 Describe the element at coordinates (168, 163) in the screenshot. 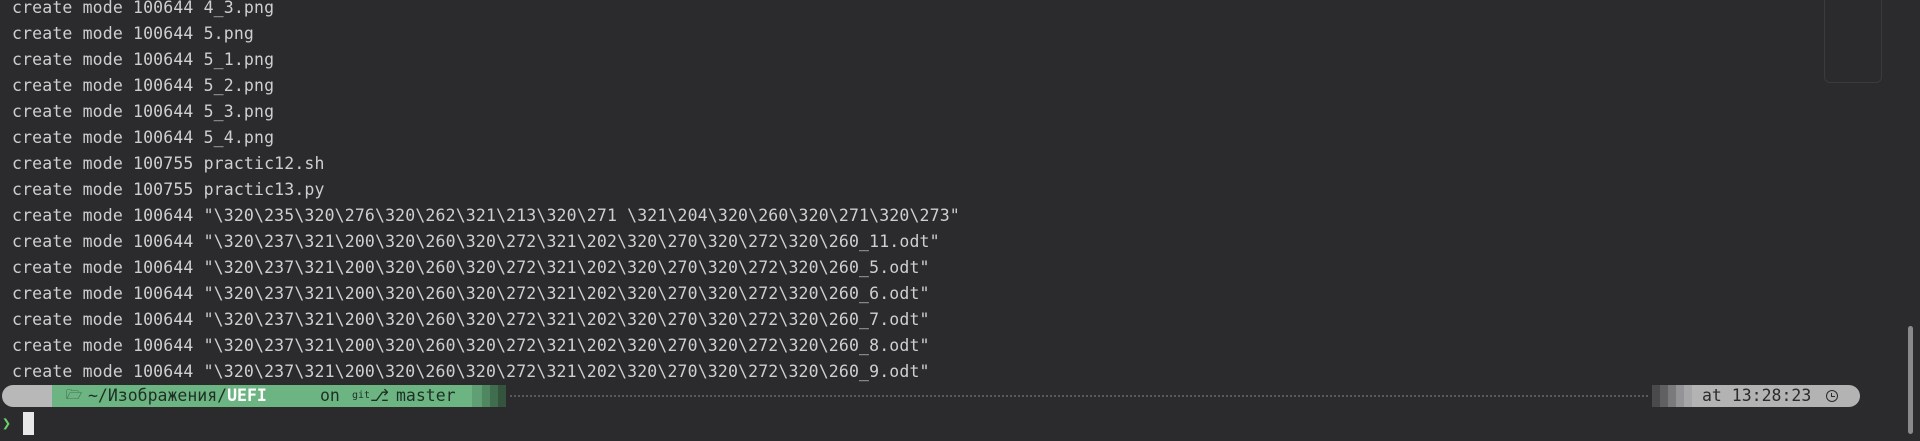

I see `output-line: create mode 100755 practic12.sh` at that location.